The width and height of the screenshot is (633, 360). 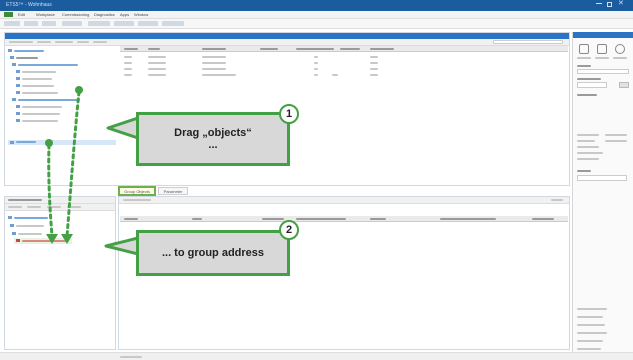 I want to click on callout-1-text: Drag „objects“, so click(x=213, y=133).